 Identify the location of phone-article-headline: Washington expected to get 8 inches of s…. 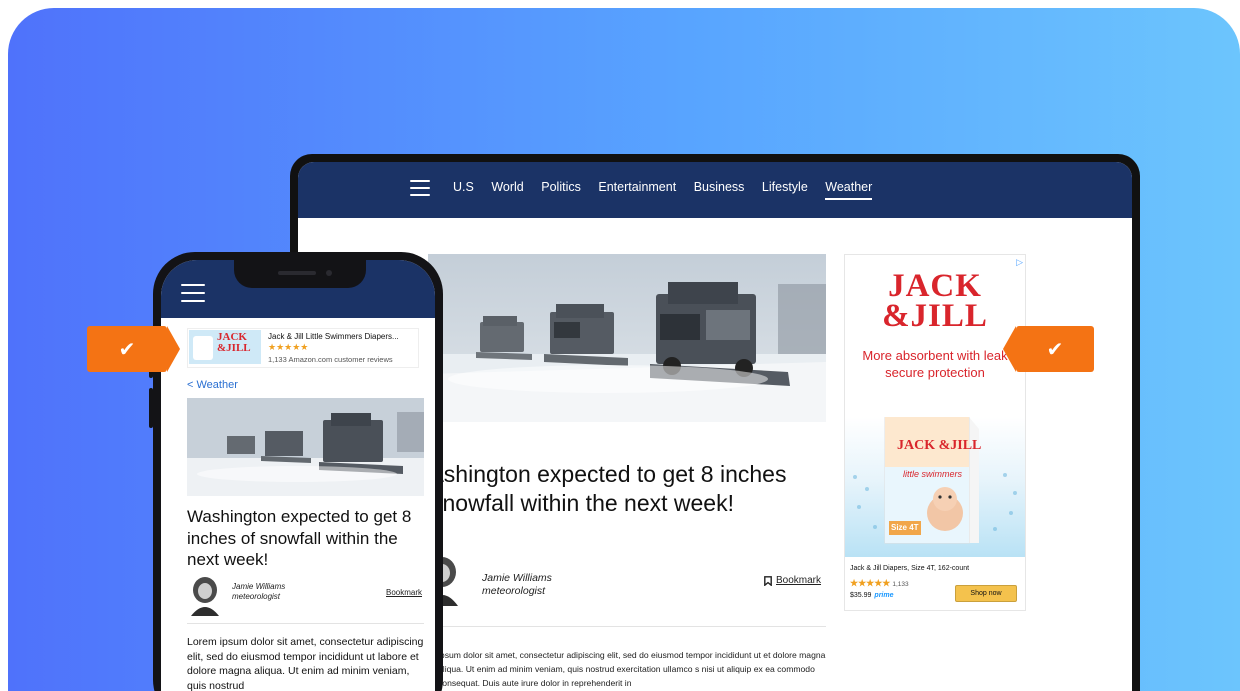
(299, 538).